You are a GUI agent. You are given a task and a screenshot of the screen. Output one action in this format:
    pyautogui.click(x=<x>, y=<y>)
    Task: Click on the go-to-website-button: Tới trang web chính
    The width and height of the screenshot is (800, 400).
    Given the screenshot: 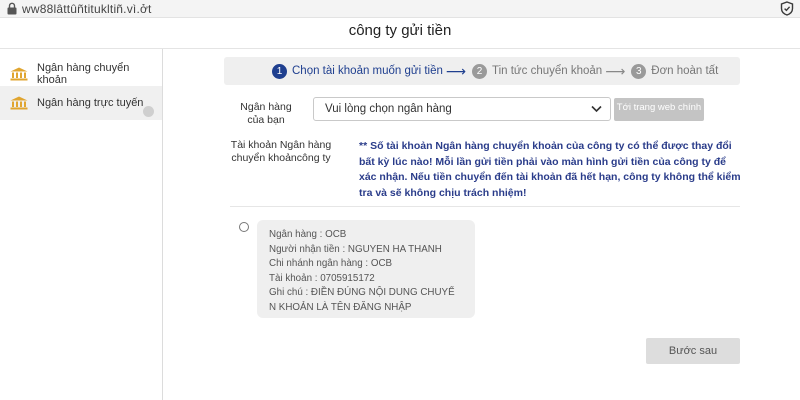 What is the action you would take?
    pyautogui.click(x=659, y=109)
    